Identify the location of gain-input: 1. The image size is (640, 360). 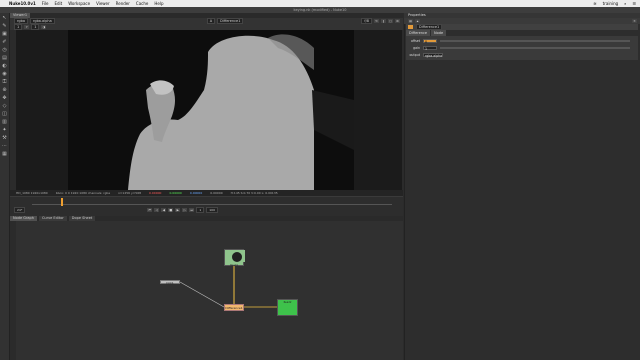
(430, 48).